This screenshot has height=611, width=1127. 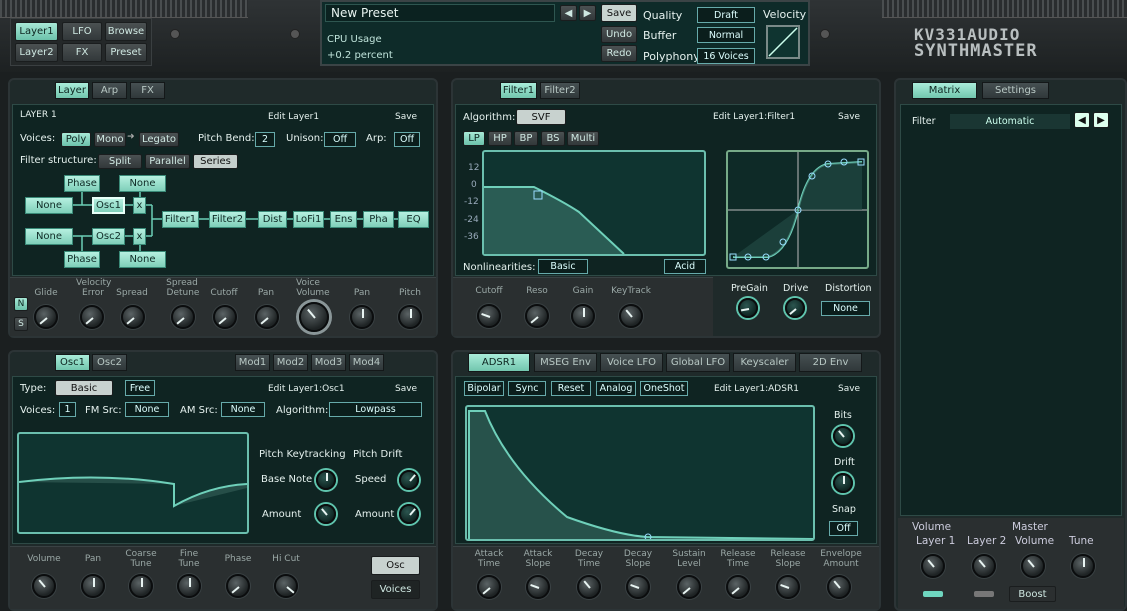 What do you see at coordinates (21, 304) in the screenshot?
I see `normal-mode-button: N` at bounding box center [21, 304].